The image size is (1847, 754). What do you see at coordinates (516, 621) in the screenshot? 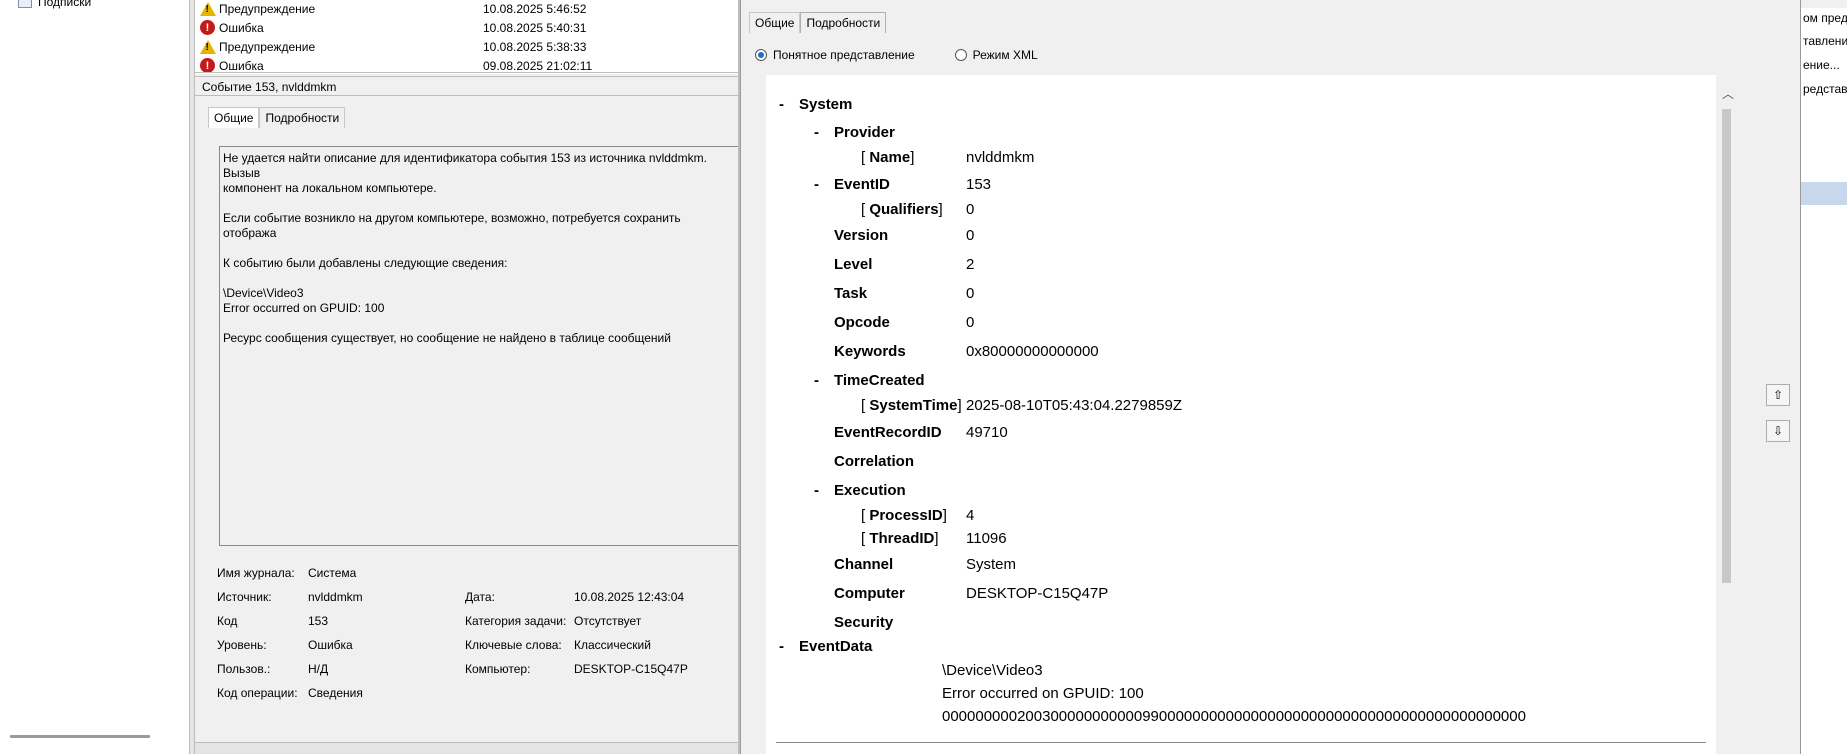
I see `category-label: Категория задачи:` at bounding box center [516, 621].